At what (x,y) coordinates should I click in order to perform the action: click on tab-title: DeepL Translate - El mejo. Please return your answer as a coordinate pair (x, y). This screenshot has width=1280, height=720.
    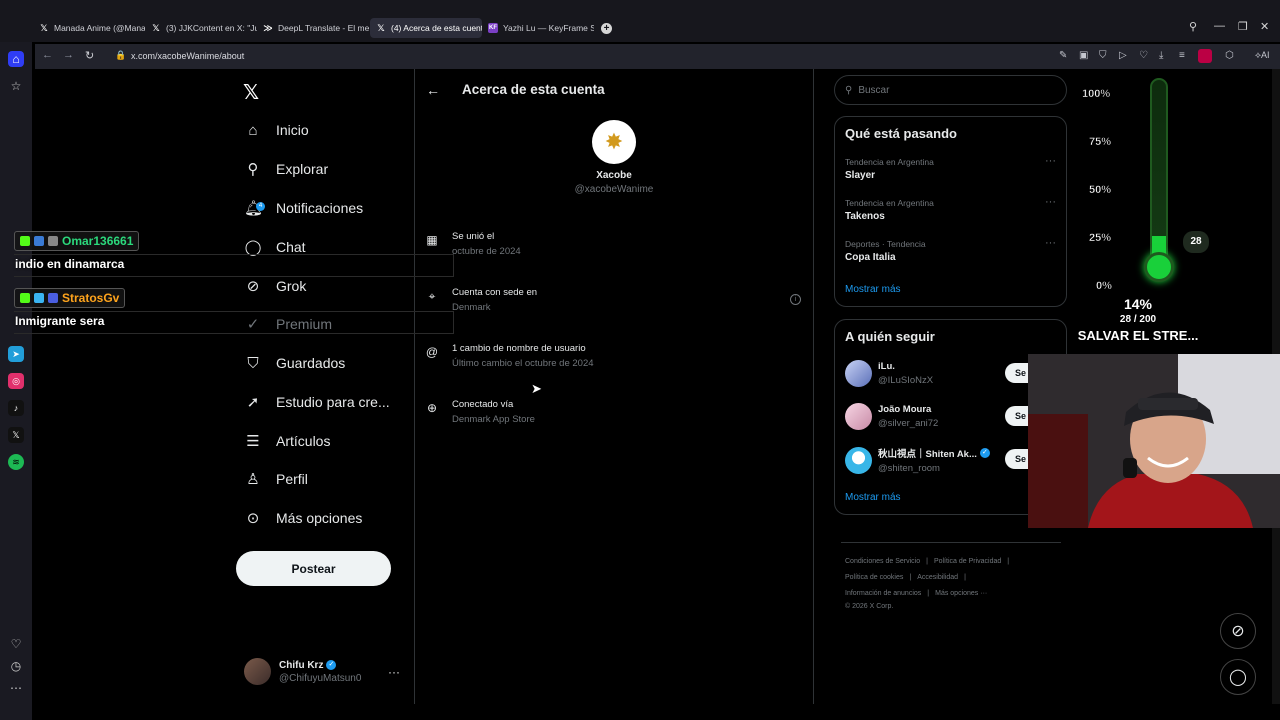
    Looking at the image, I should click on (323, 28).